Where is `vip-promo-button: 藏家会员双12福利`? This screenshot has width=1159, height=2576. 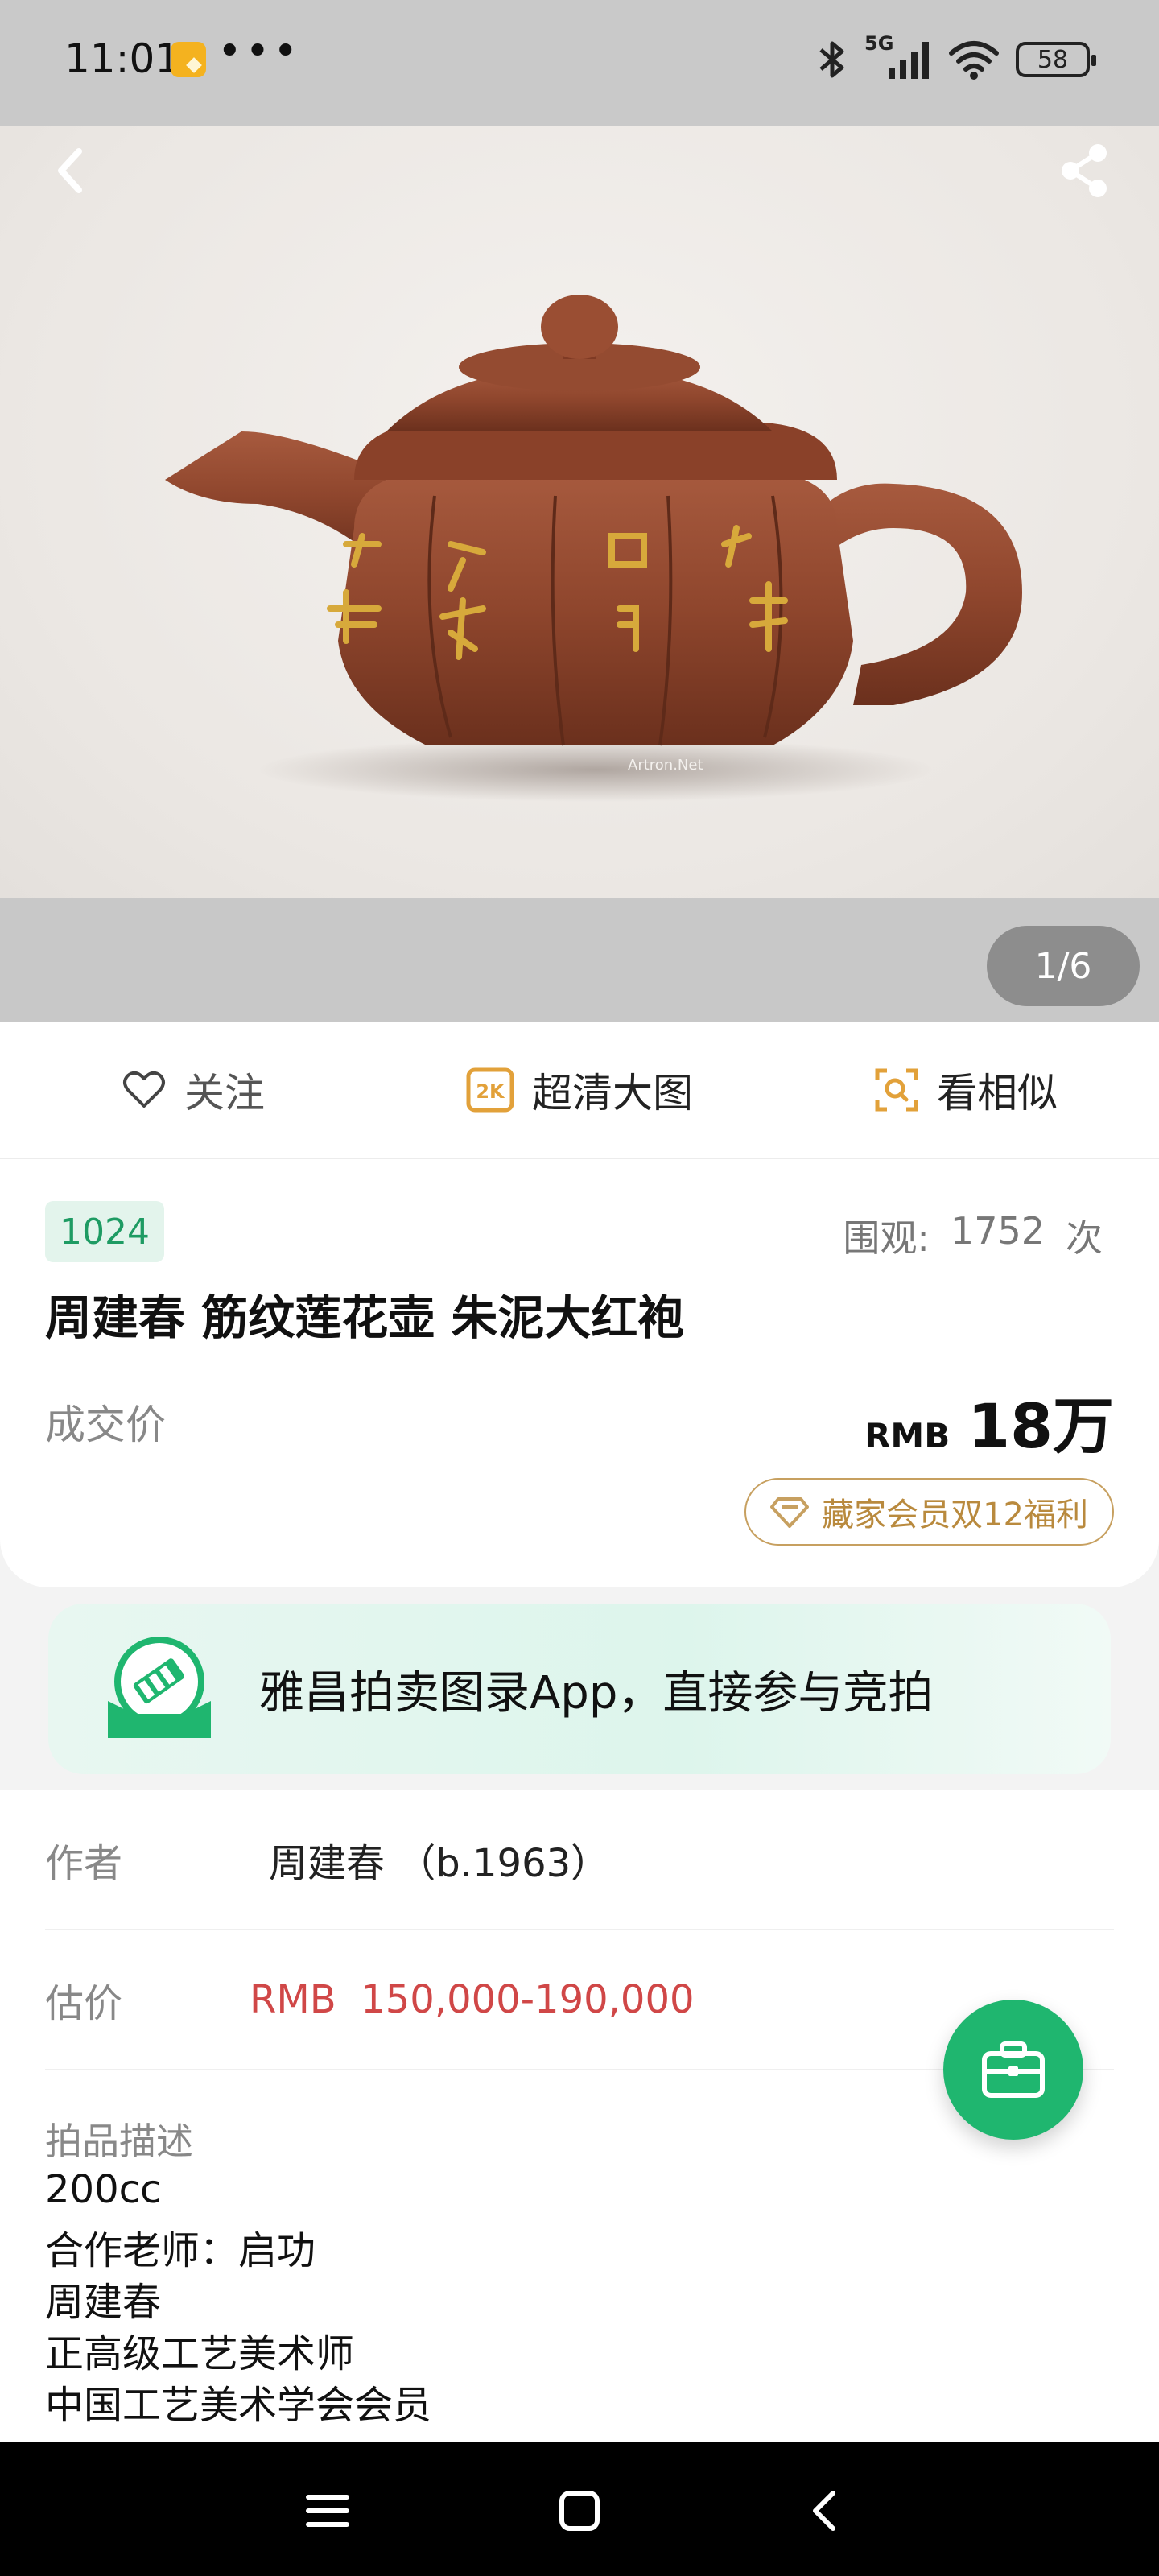
vip-promo-button: 藏家会员双12福利 is located at coordinates (929, 1512).